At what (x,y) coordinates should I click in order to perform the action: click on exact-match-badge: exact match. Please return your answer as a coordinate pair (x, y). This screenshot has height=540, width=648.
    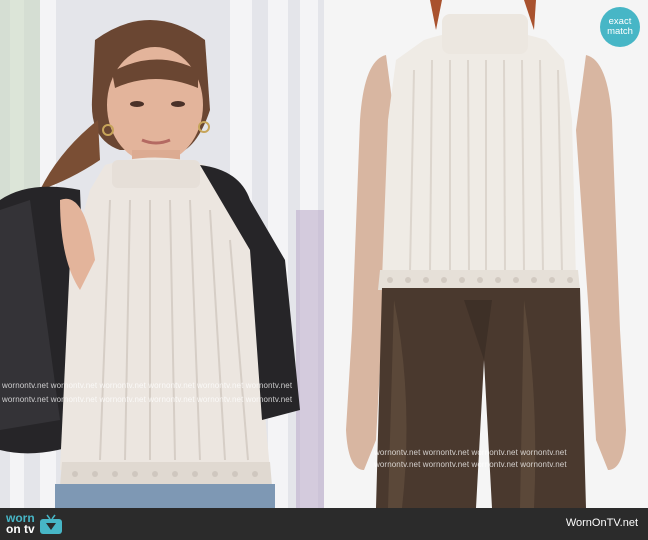
    Looking at the image, I should click on (620, 27).